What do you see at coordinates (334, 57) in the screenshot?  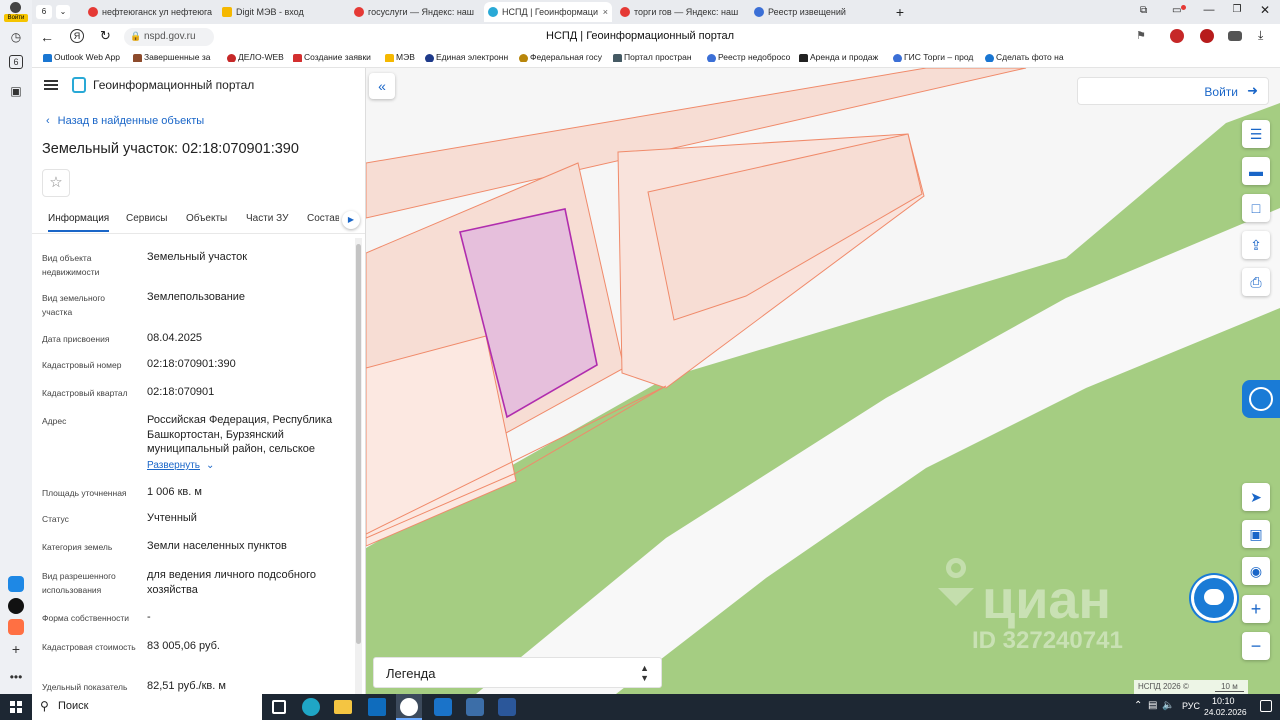 I see `bookmark-3: Создание заявки` at bounding box center [334, 57].